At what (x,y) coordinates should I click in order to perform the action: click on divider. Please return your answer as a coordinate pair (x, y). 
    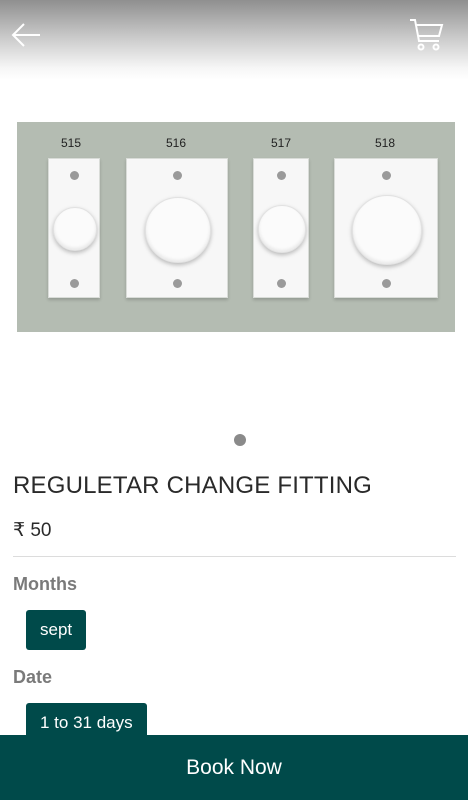
    Looking at the image, I should click on (234, 556).